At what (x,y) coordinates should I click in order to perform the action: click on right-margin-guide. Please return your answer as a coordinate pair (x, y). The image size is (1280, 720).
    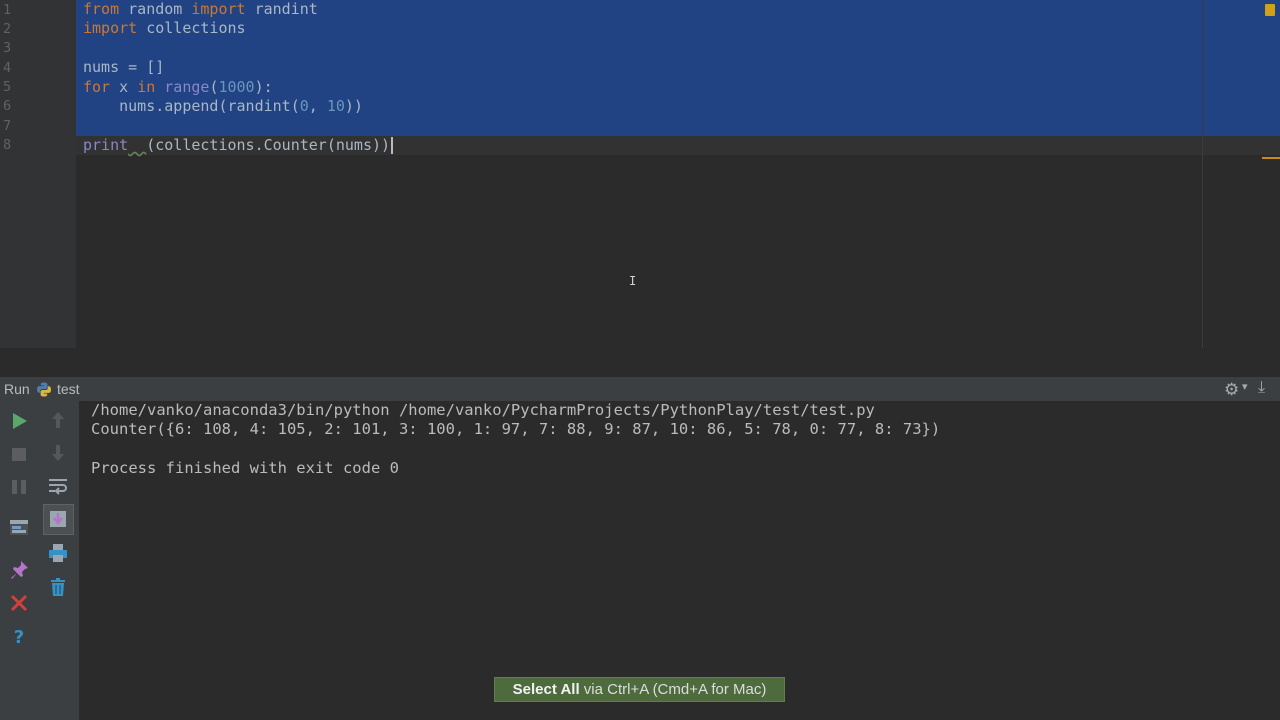
    Looking at the image, I should click on (1202, 174).